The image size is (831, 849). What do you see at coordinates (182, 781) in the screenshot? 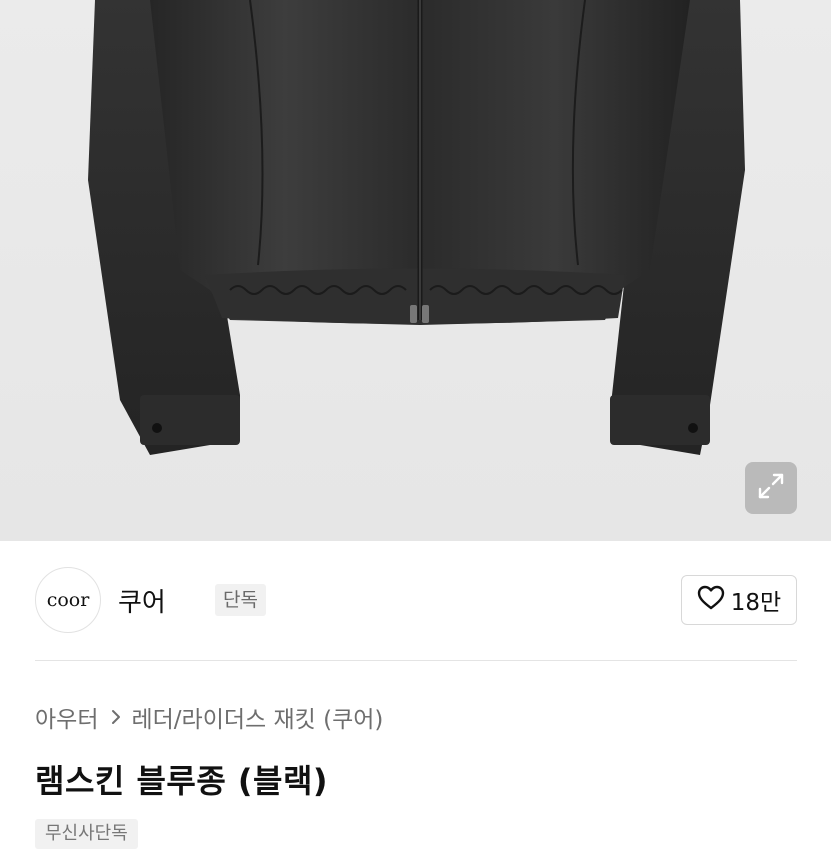
I see `product-title: 램스킨 블루종 (블랙)` at bounding box center [182, 781].